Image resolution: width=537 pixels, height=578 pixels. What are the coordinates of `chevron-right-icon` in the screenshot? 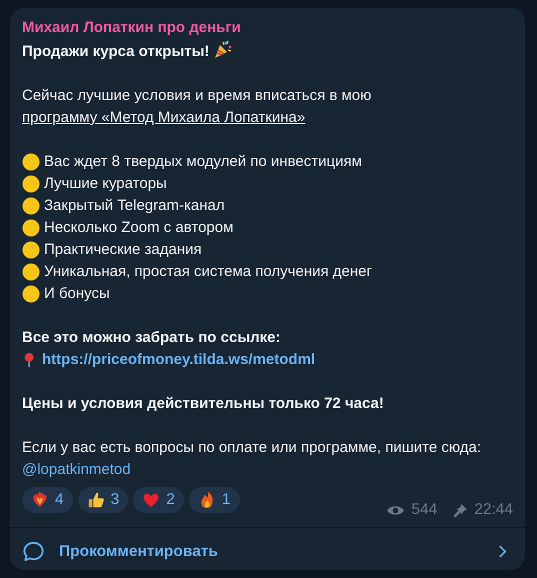 It's located at (502, 551).